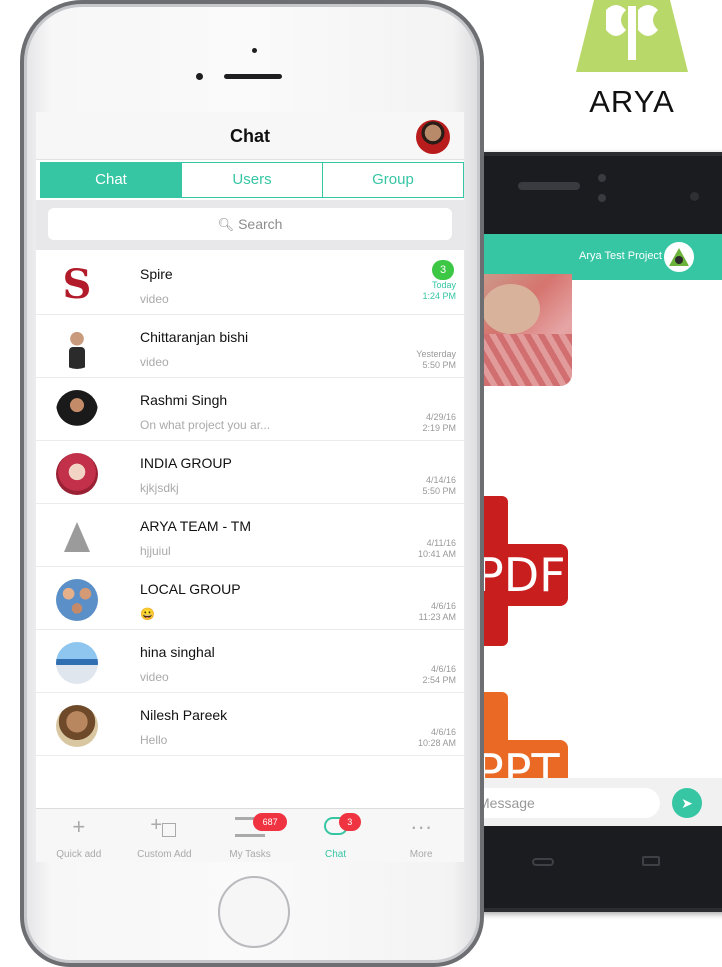 The image size is (722, 967). Describe the element at coordinates (177, 652) in the screenshot. I see `conversation-name: hina singhal` at that location.